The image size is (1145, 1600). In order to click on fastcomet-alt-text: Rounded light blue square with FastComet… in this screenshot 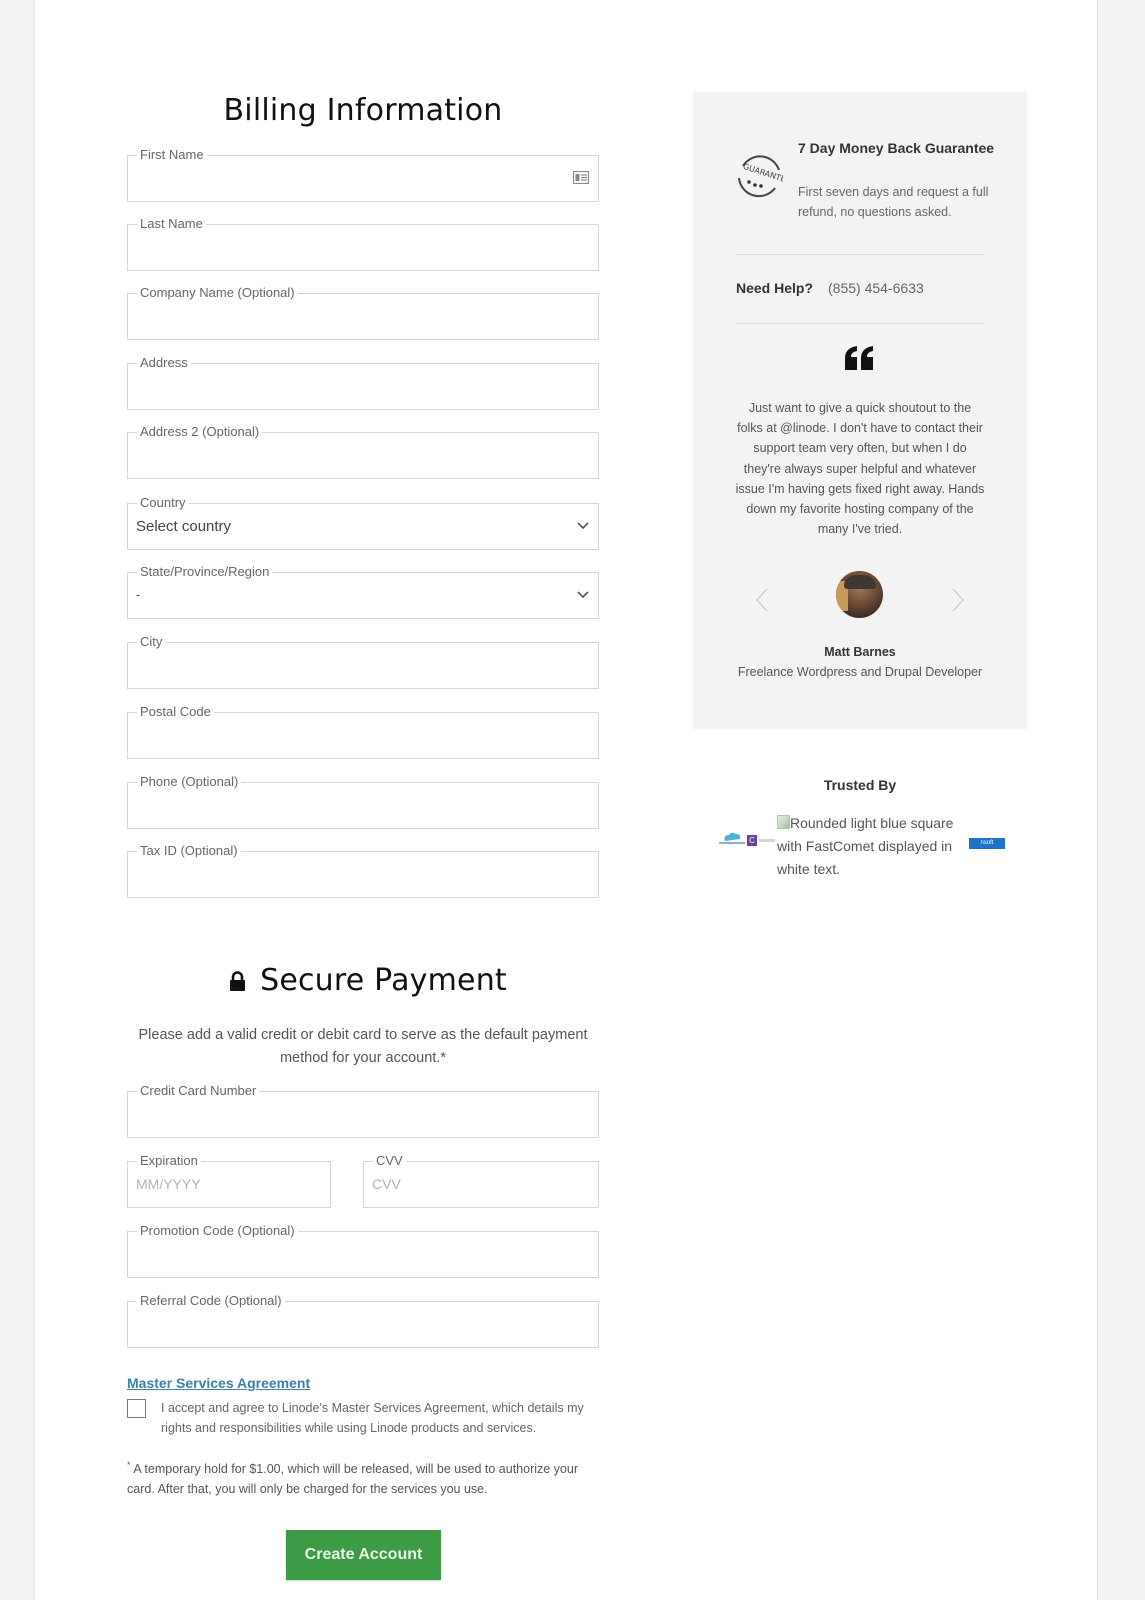, I will do `click(865, 846)`.